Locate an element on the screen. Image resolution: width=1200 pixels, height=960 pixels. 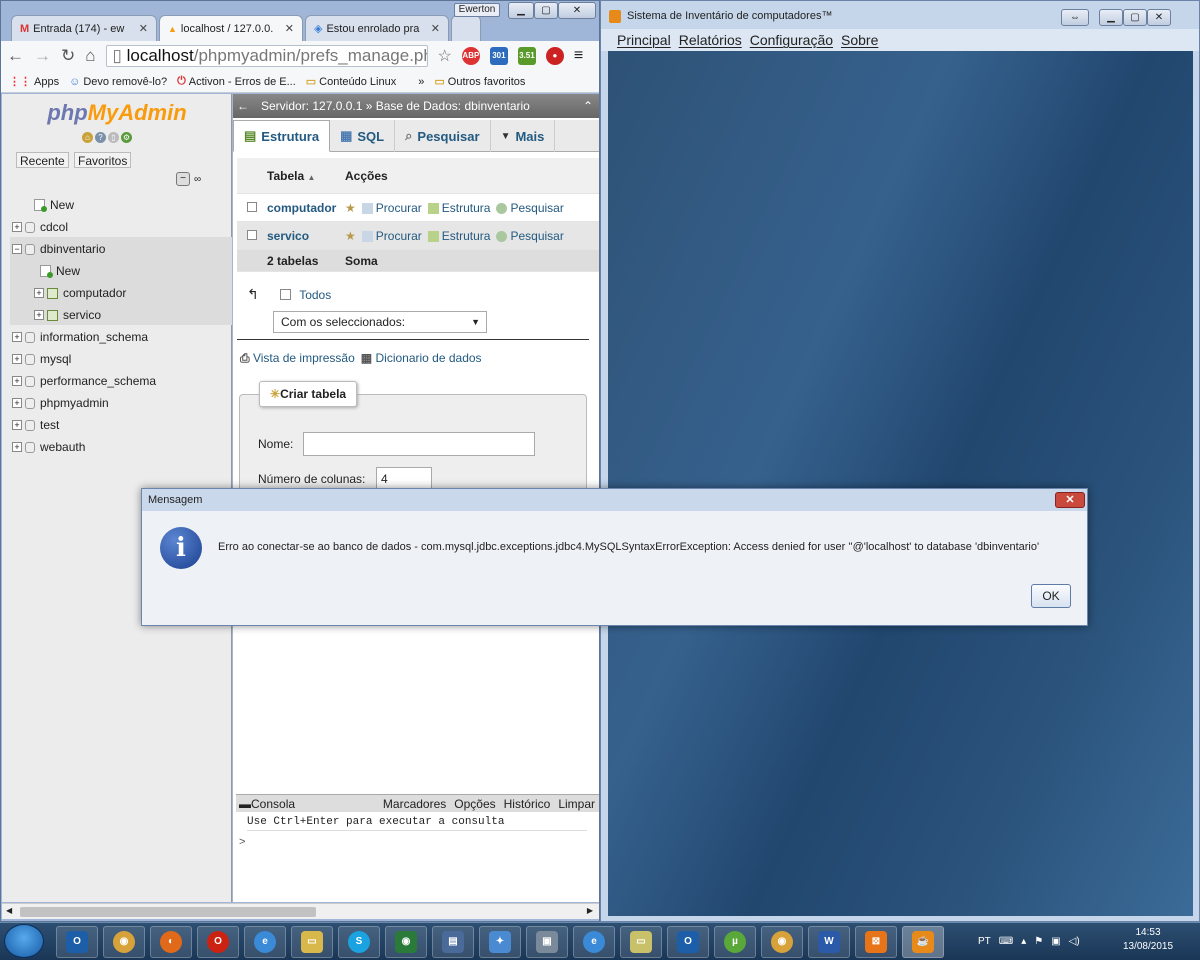
minimize-button: ▁ is located at coordinates (1111, 17).